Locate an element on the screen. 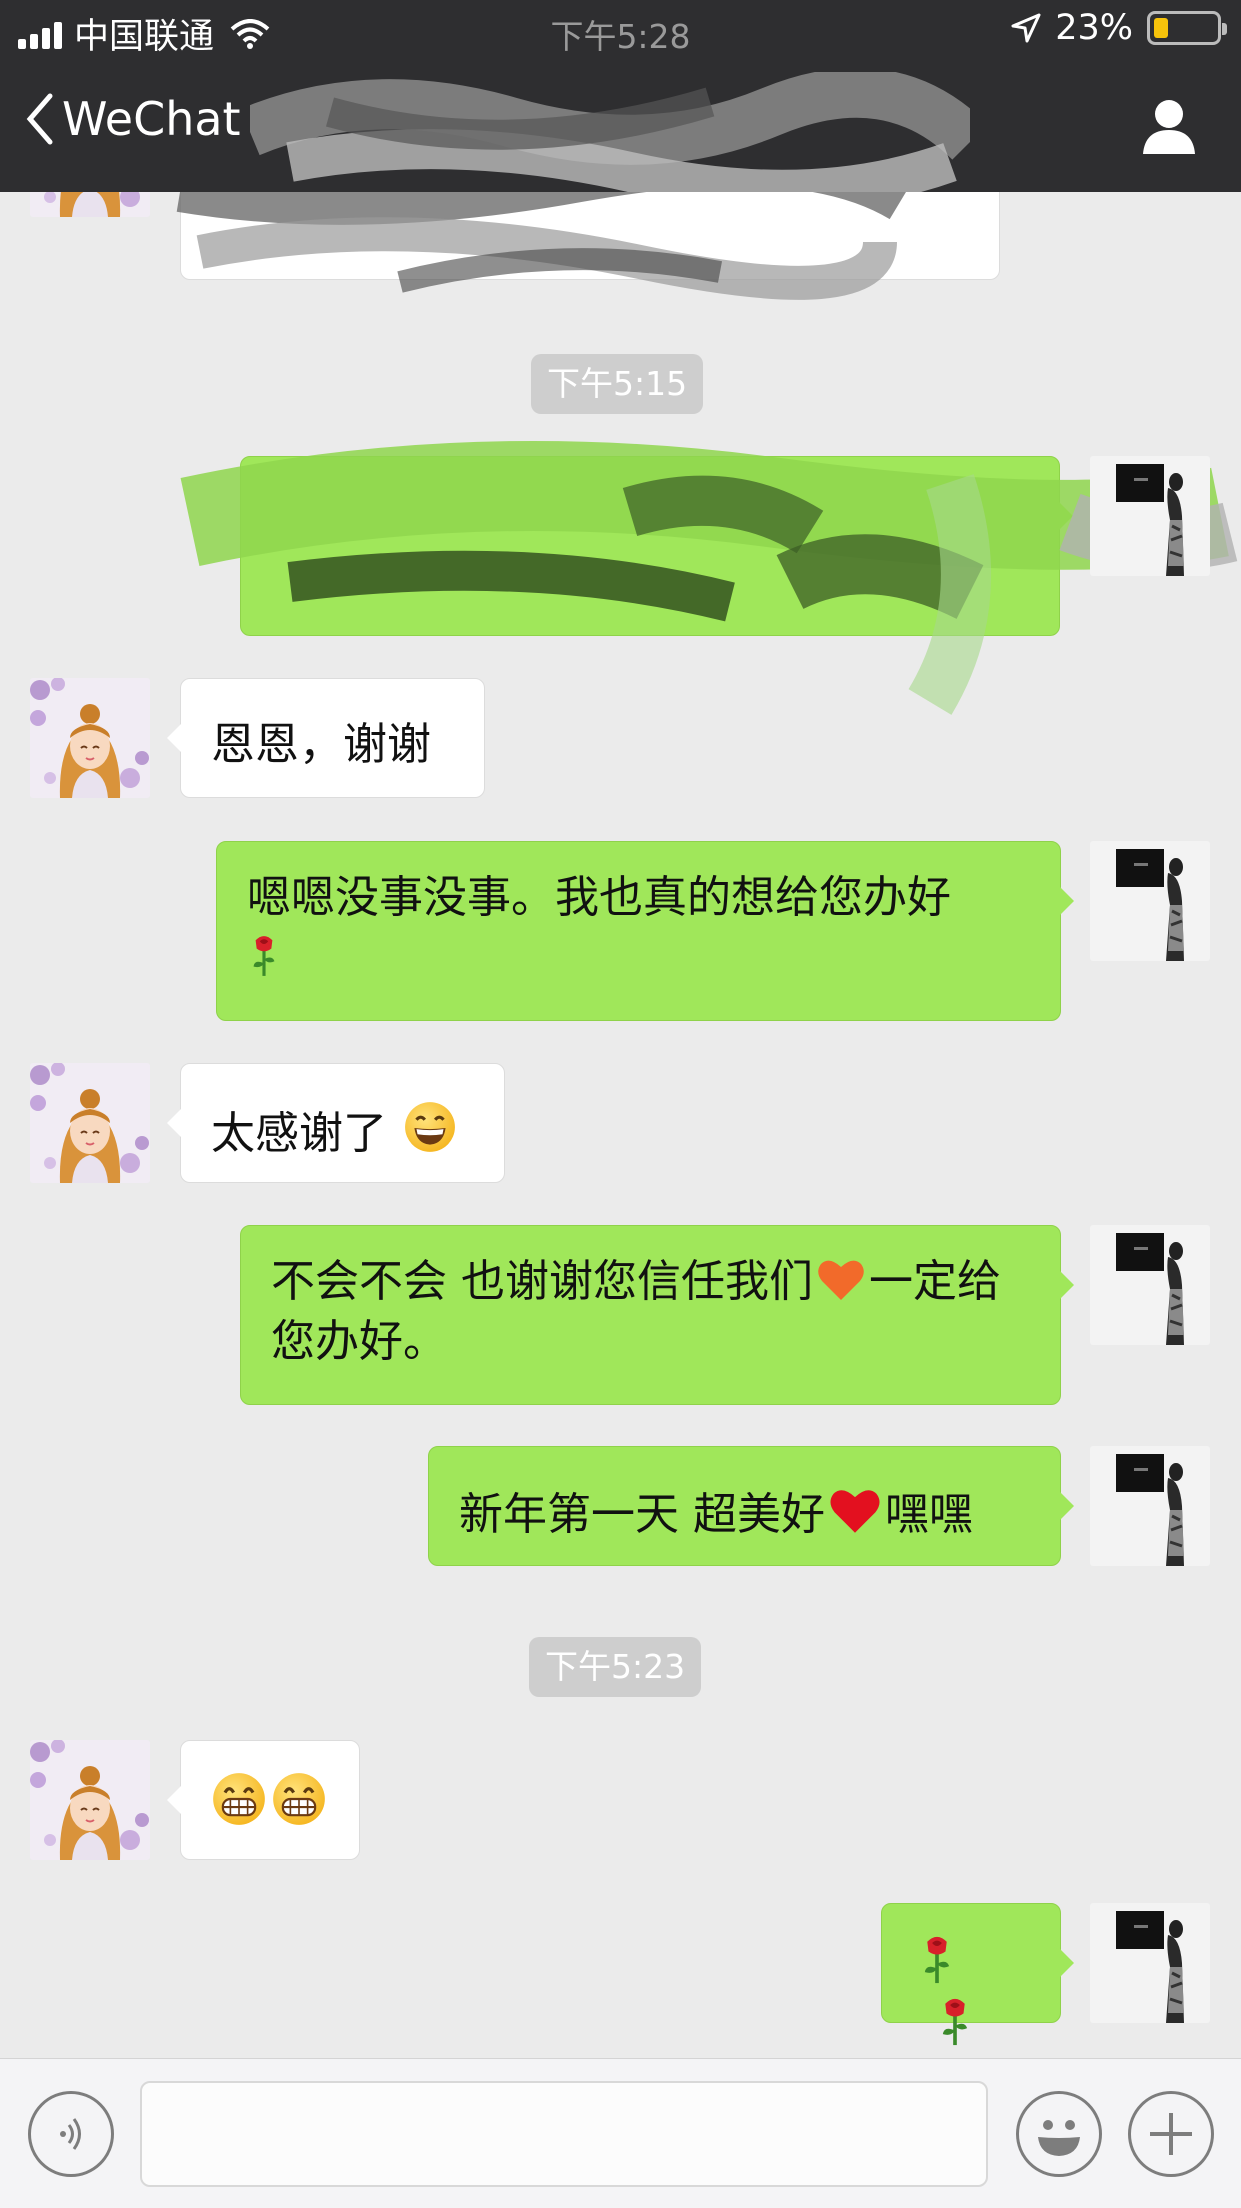 The image size is (1241, 2208). status-right: 23% is located at coordinates (1119, 28).